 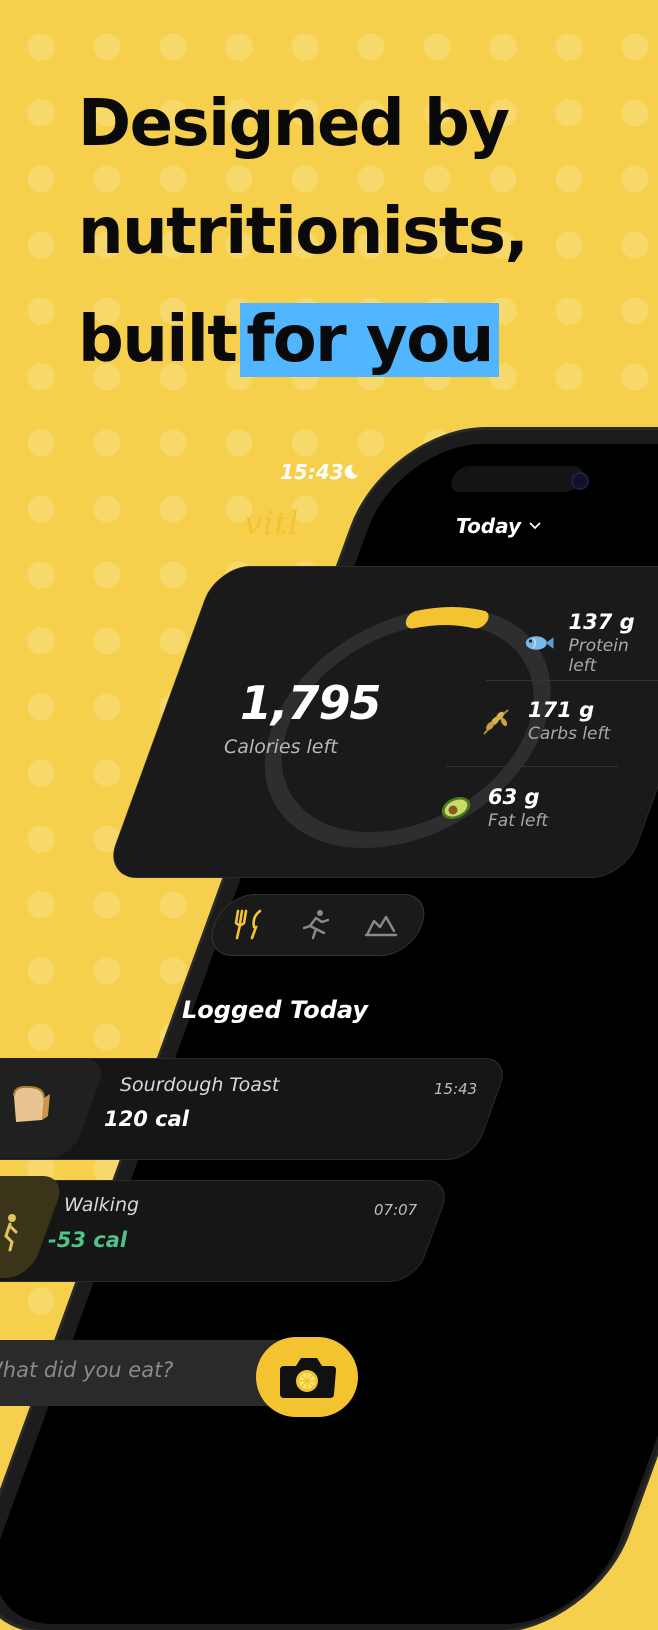 I want to click on entry-name: Sourdough Toast, so click(x=200, y=1085).